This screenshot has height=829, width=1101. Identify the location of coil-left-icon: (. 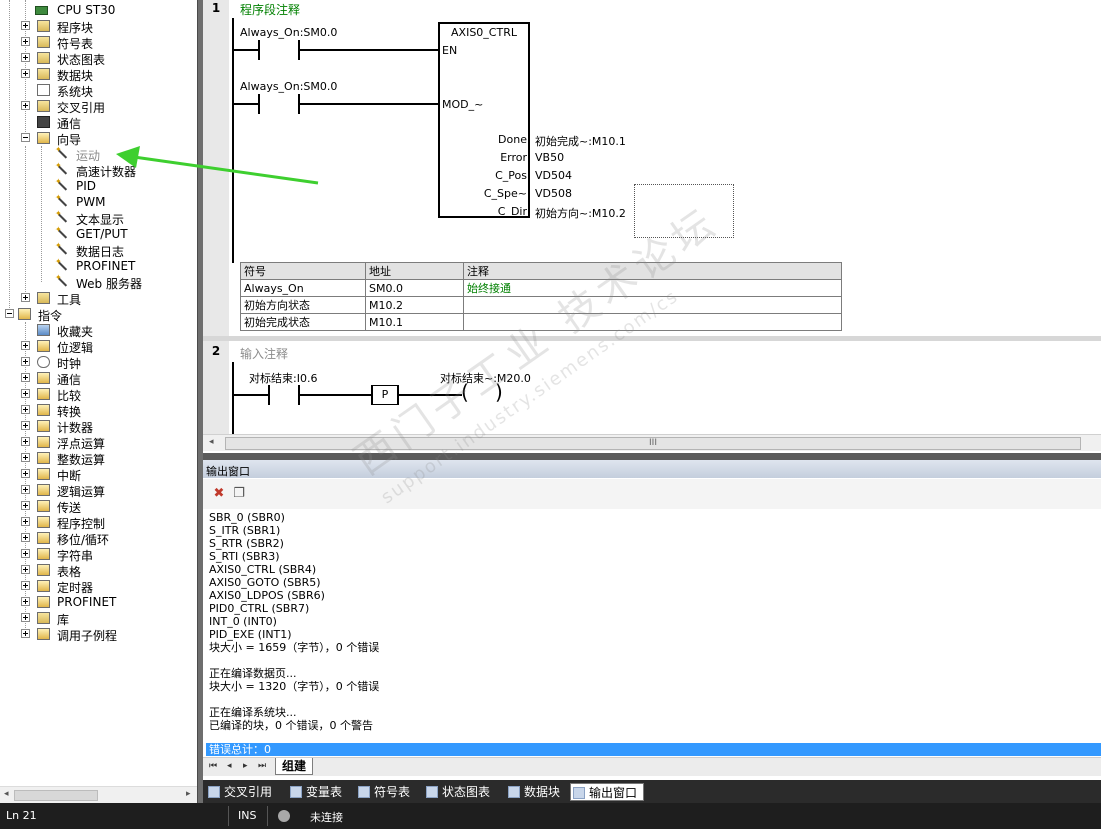
(465, 392).